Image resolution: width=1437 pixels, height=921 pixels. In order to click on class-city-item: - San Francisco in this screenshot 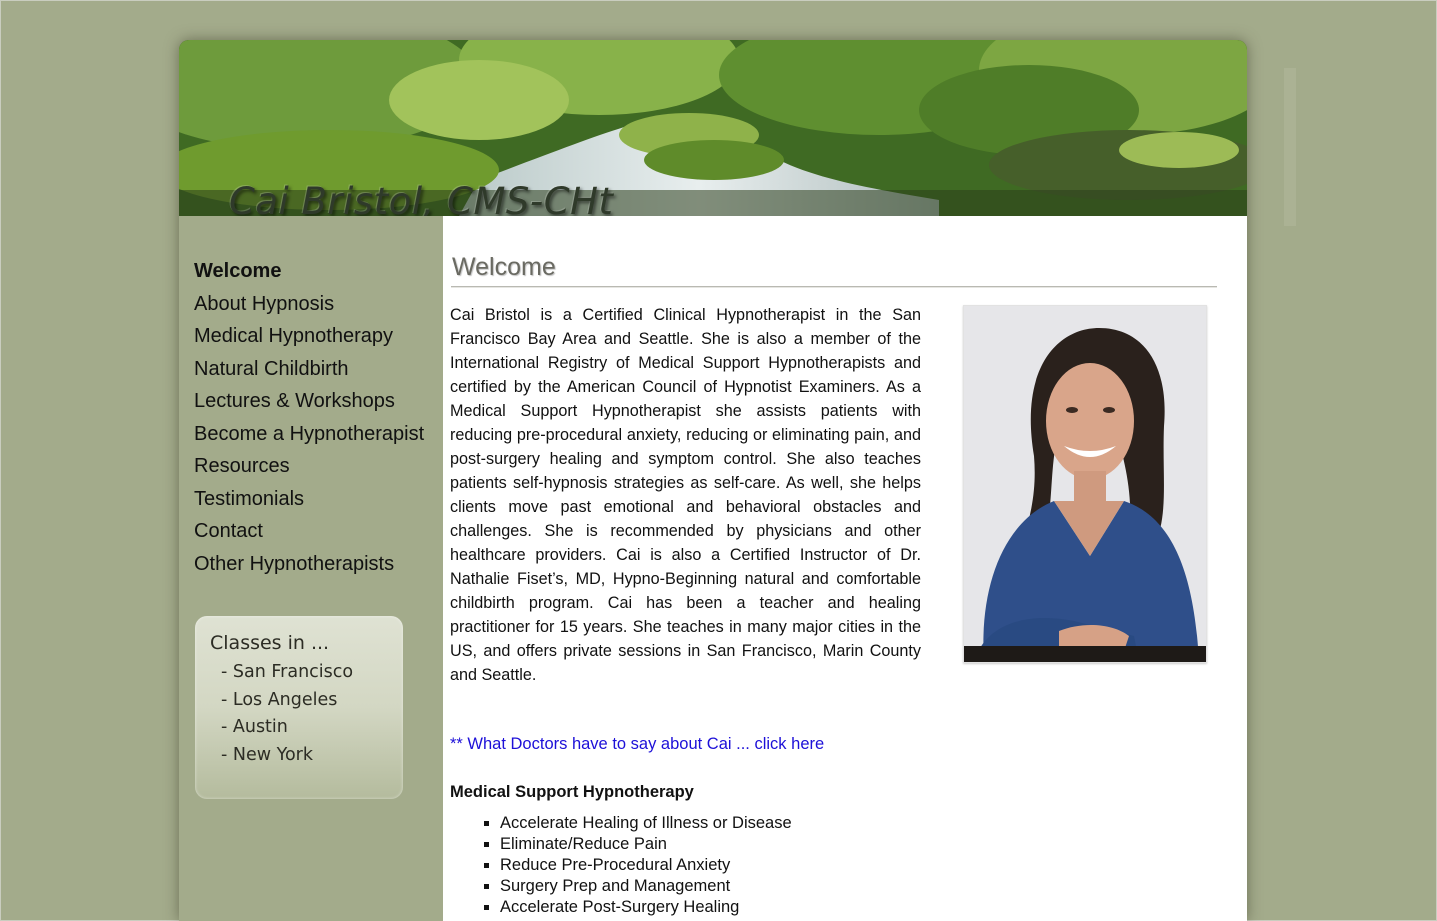, I will do `click(287, 672)`.